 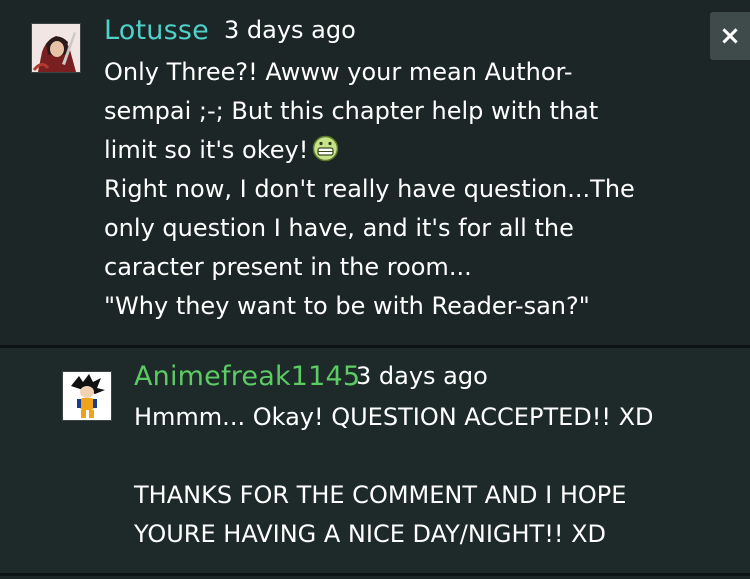 I want to click on grinning-face-emoji-icon, so click(x=325, y=148).